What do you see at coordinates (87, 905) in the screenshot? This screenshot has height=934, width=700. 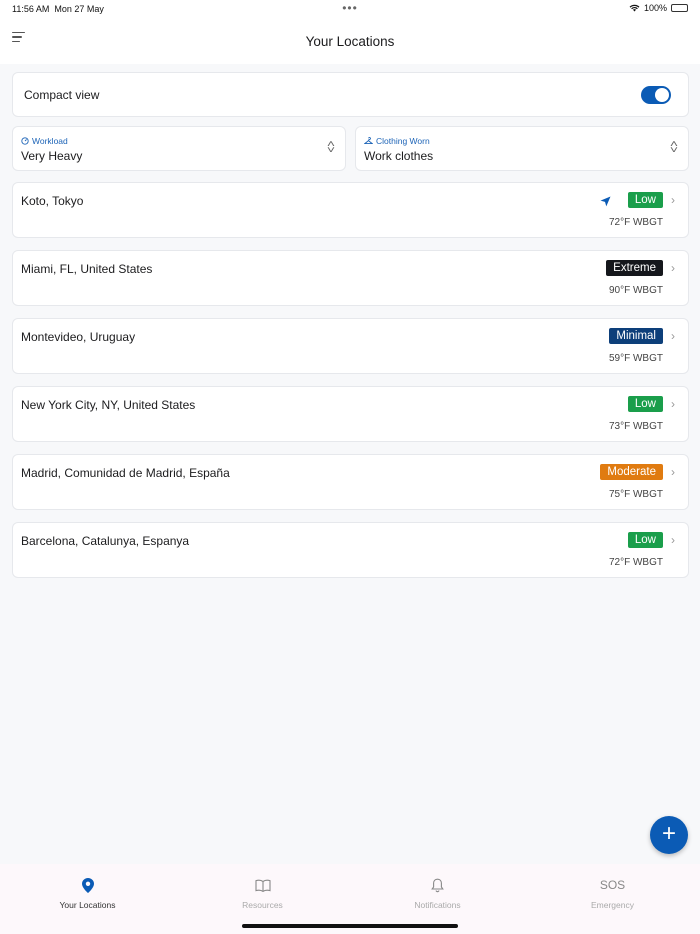 I see `tab-label: Your Locations` at bounding box center [87, 905].